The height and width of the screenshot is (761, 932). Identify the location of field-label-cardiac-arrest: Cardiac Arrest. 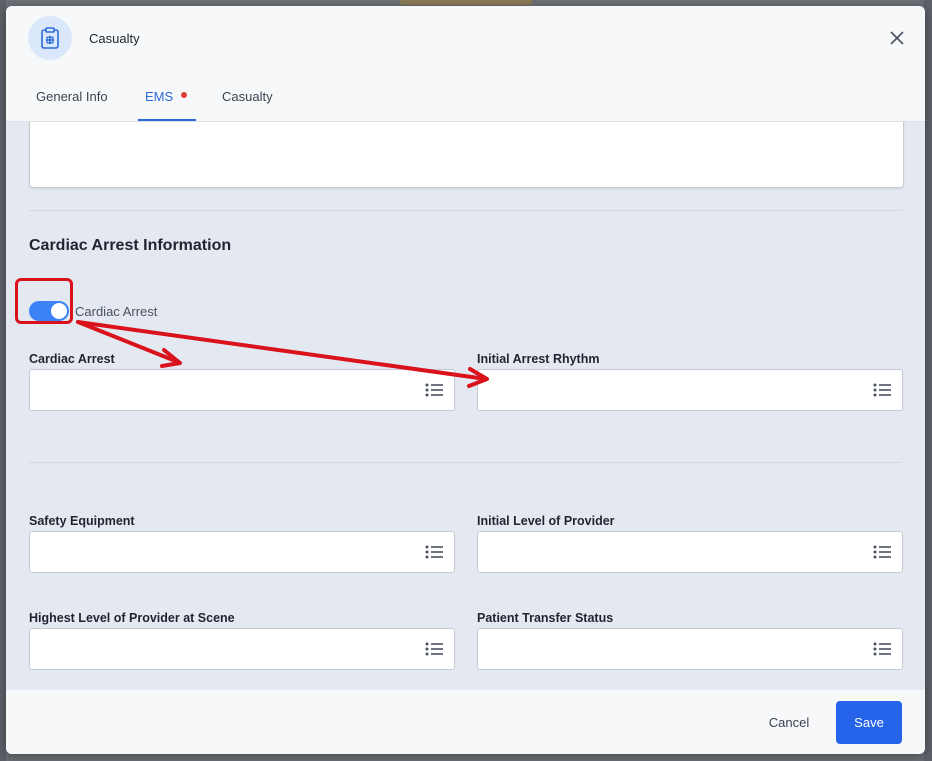
(72, 359).